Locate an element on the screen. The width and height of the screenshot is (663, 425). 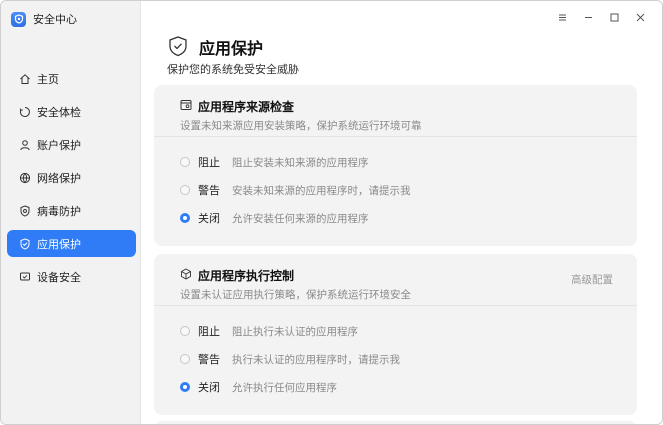
window-controls is located at coordinates (601, 17).